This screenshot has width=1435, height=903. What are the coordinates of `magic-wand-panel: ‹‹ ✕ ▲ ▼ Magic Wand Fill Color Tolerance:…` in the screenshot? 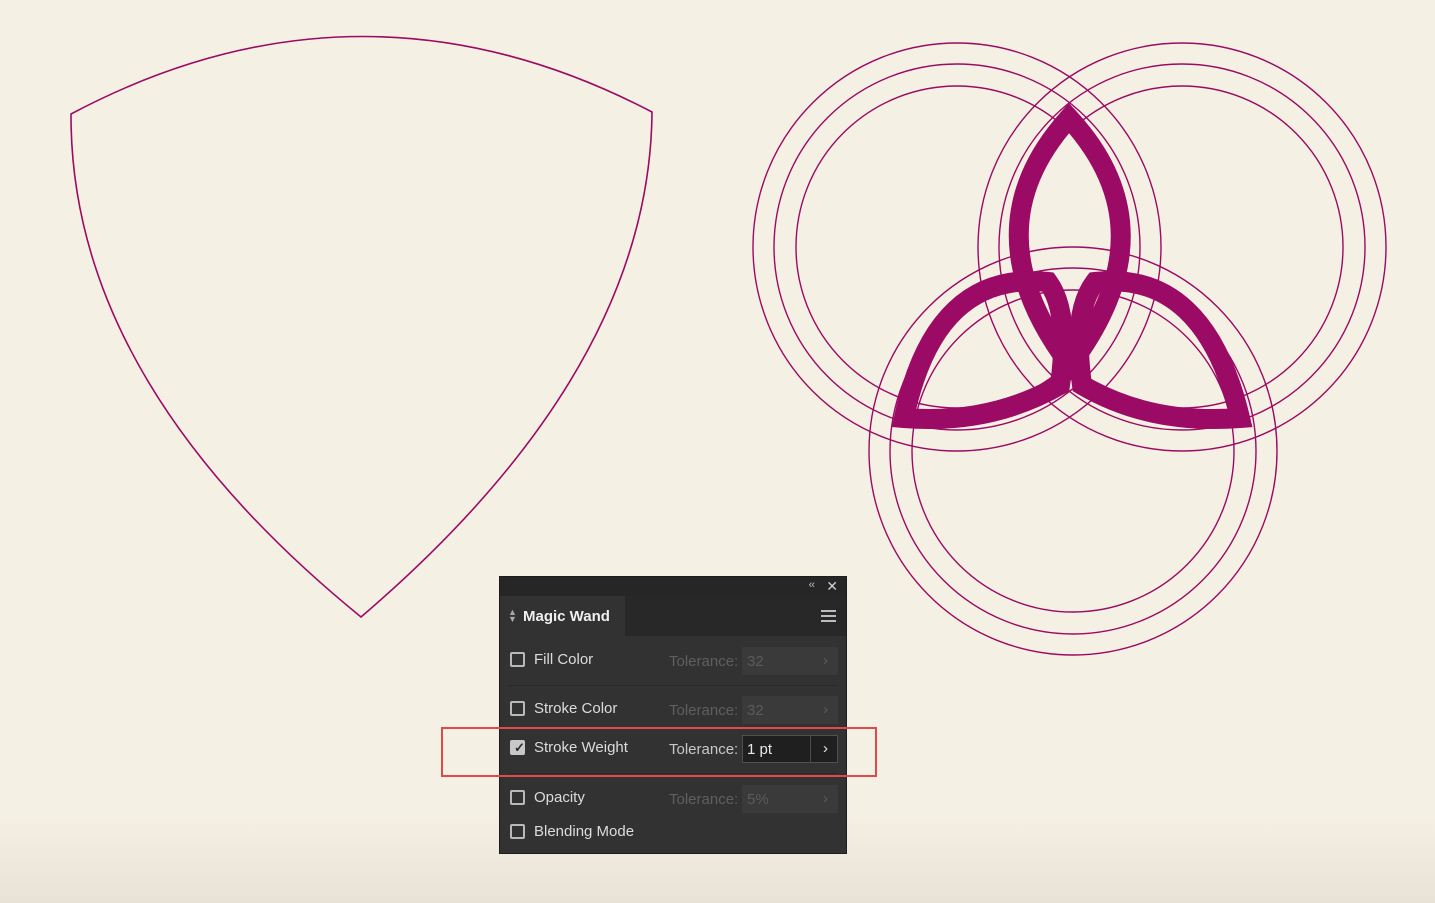 It's located at (673, 715).